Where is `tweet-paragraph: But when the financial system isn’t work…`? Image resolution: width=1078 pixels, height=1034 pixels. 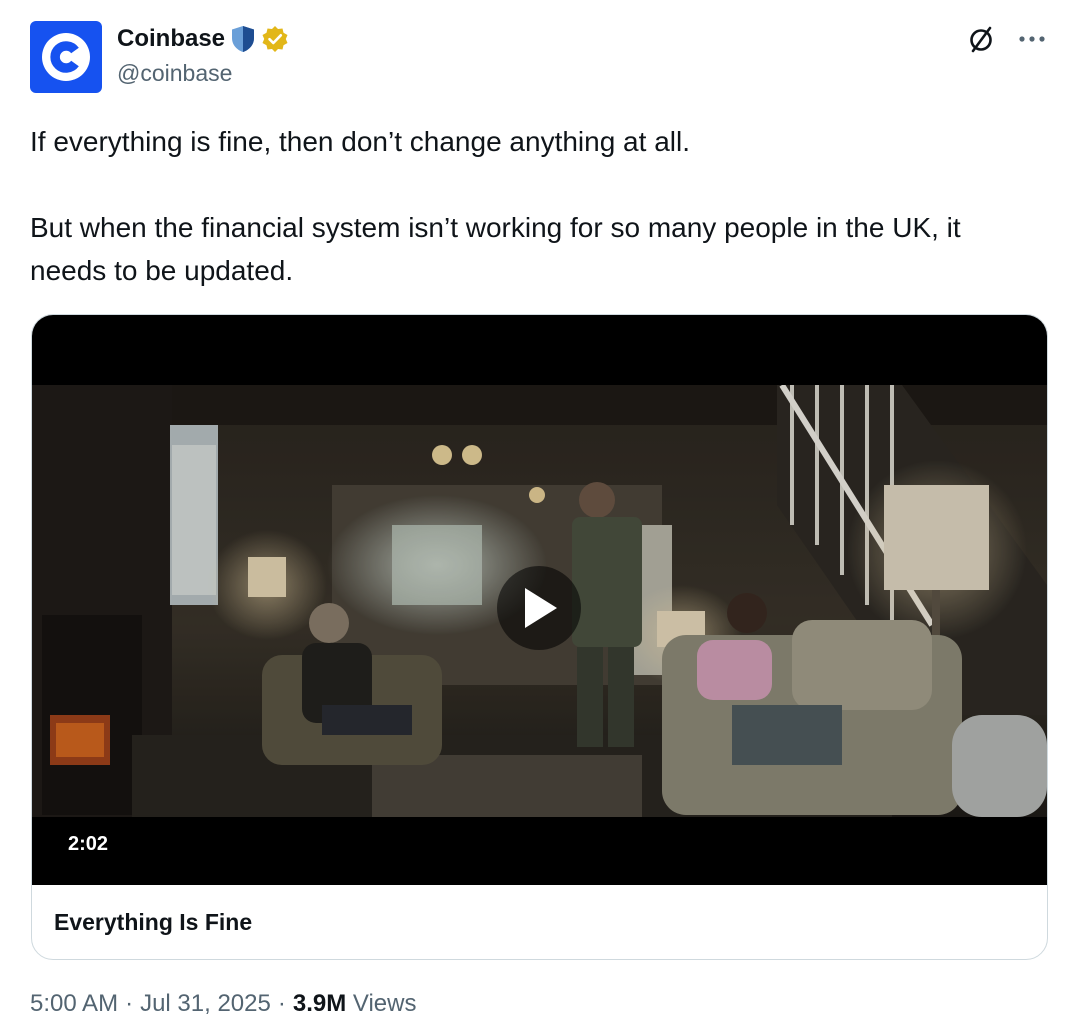
tweet-paragraph: But when the financial system isn’t work… is located at coordinates (495, 249).